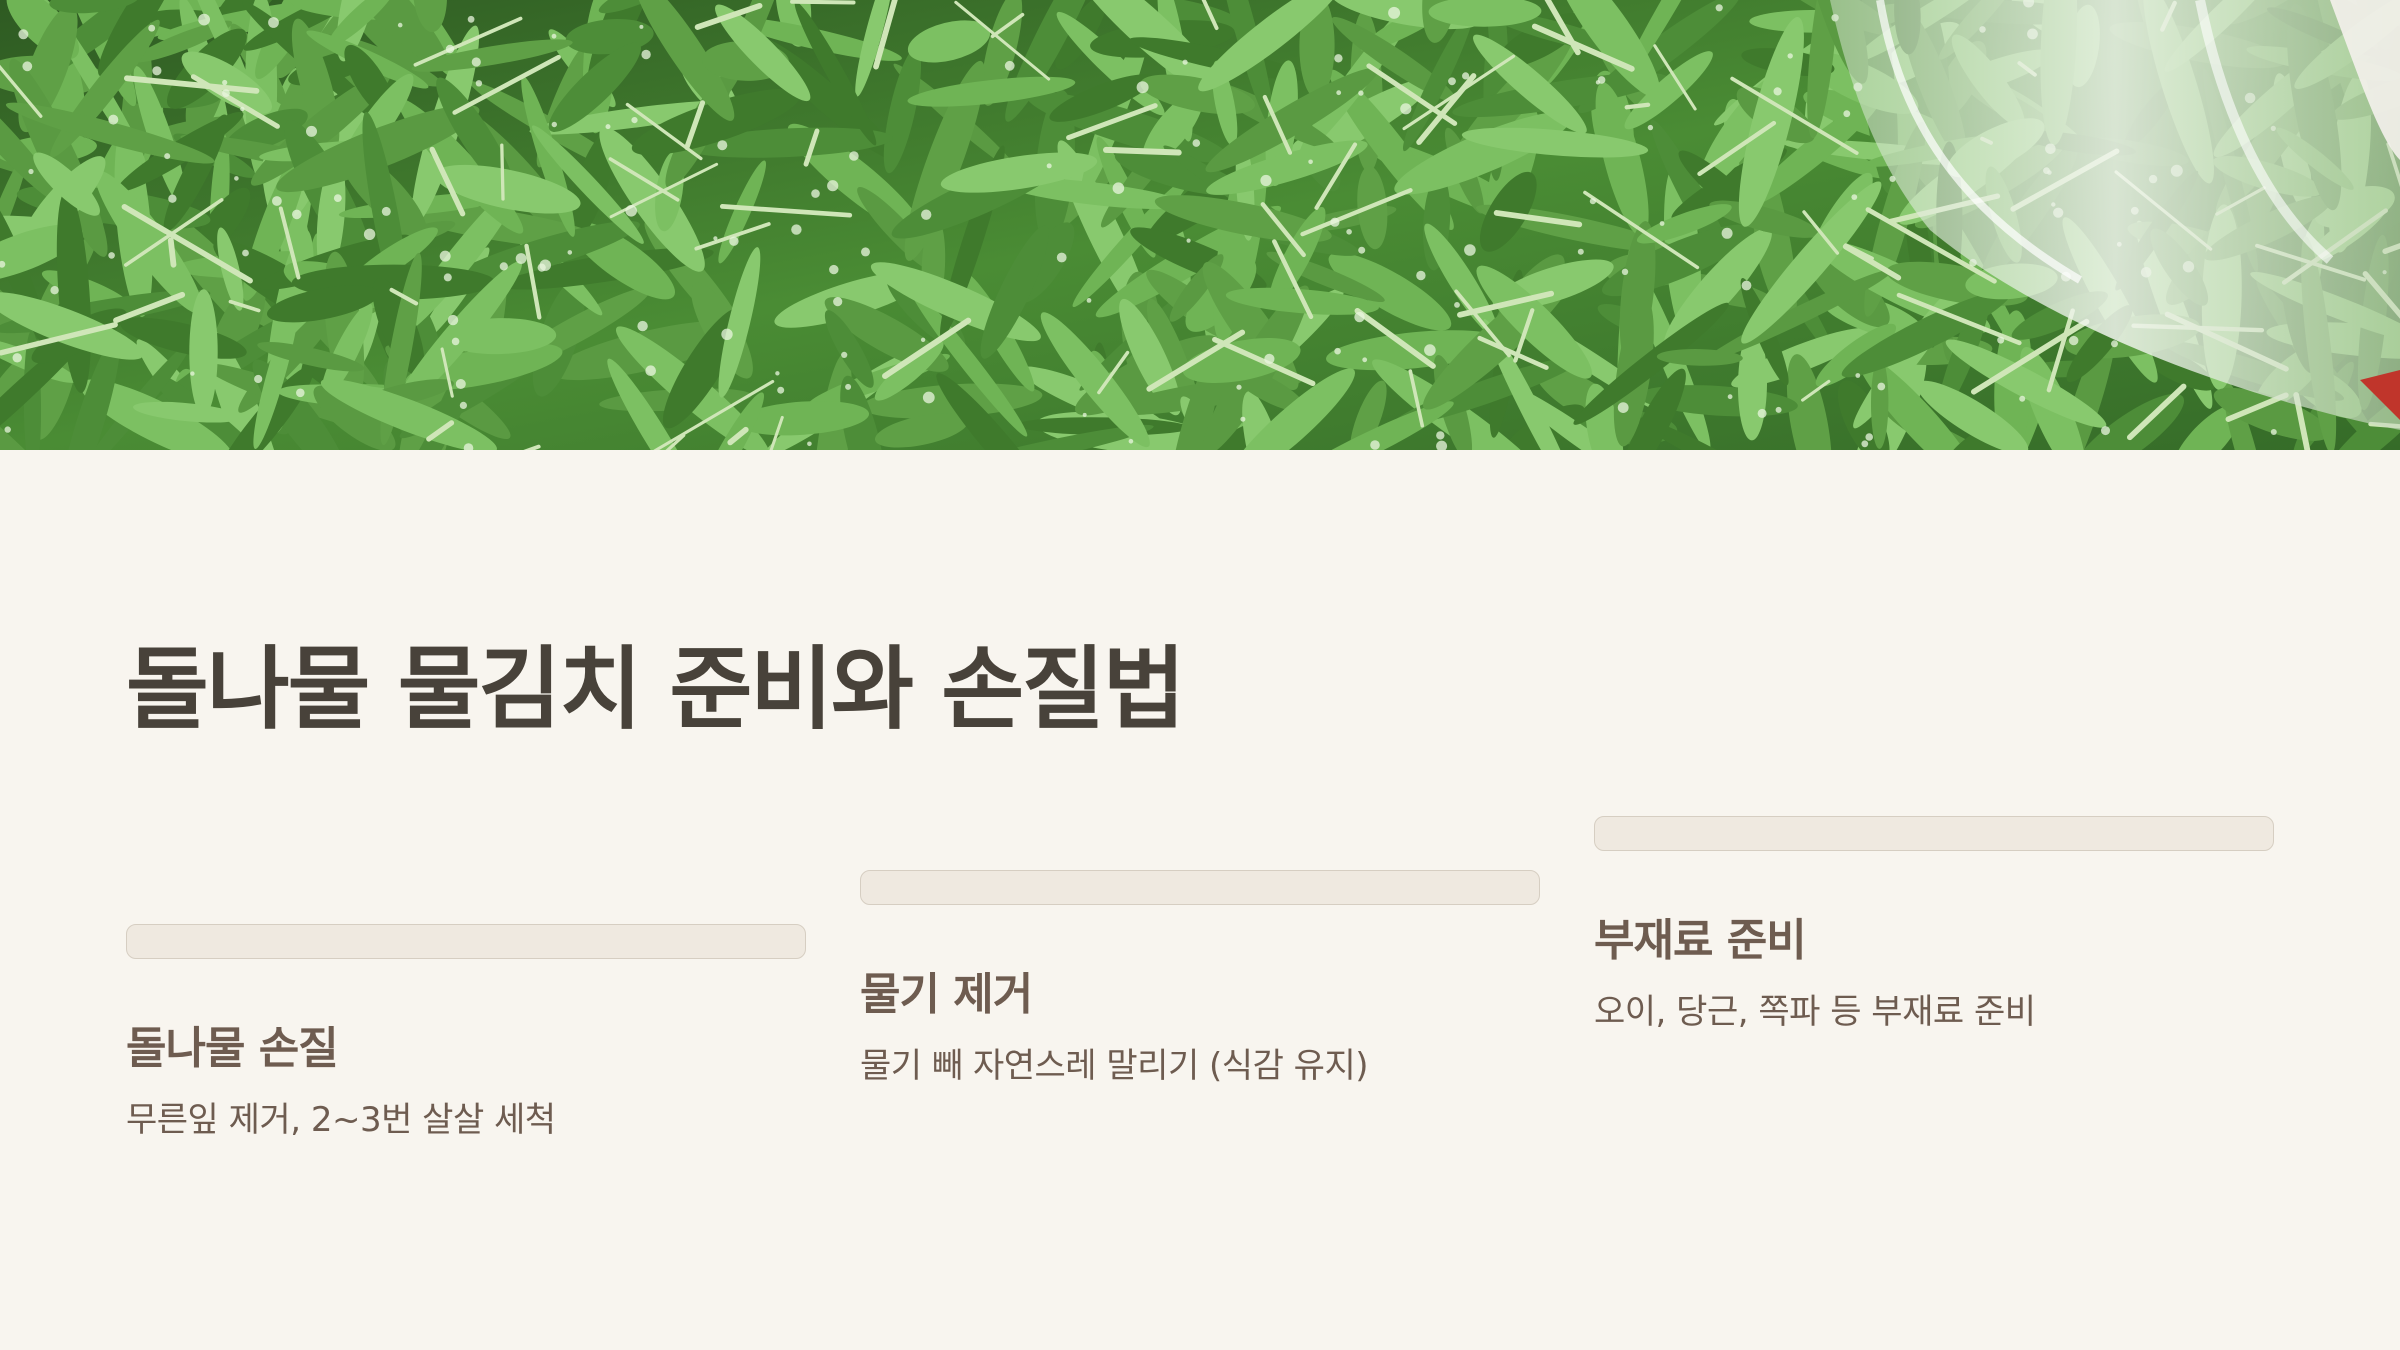 Image resolution: width=2400 pixels, height=1350 pixels. I want to click on card-heading: 물기 제거, so click(946, 994).